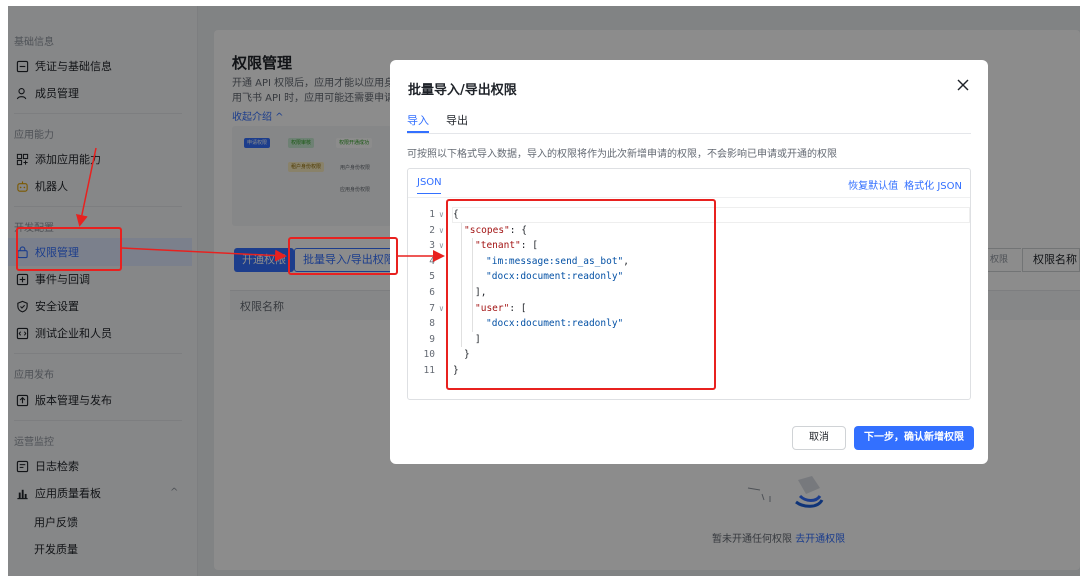 The height and width of the screenshot is (583, 1080). What do you see at coordinates (873, 184) in the screenshot?
I see `restore-default-button: 恢复默认值` at bounding box center [873, 184].